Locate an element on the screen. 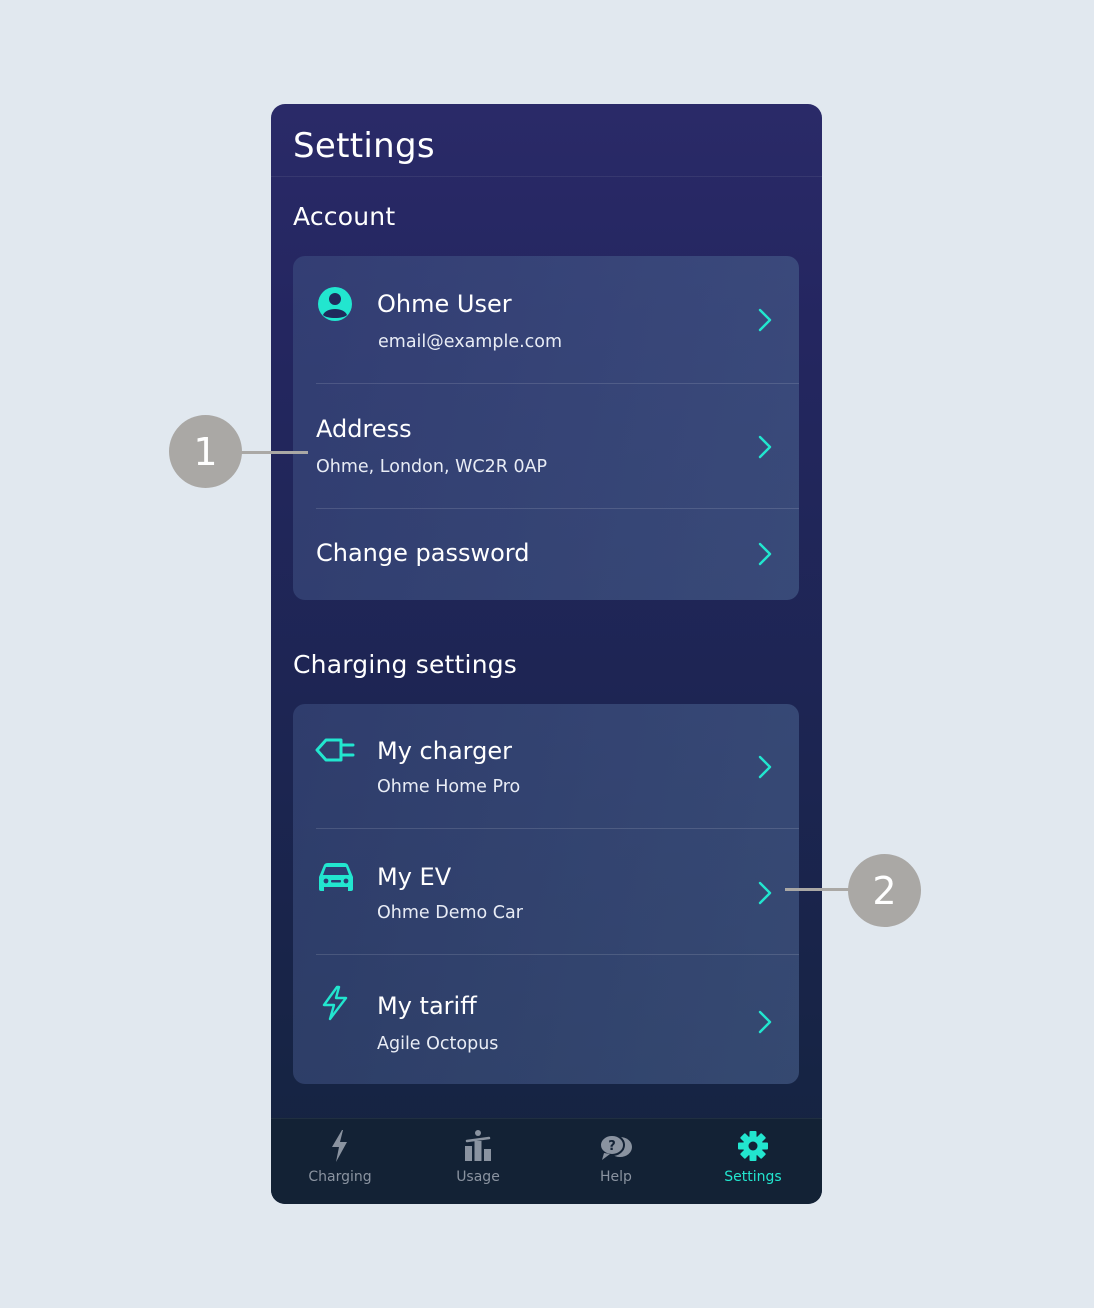  my-charger-row: My charger Ohme Home Pro is located at coordinates (546, 766).